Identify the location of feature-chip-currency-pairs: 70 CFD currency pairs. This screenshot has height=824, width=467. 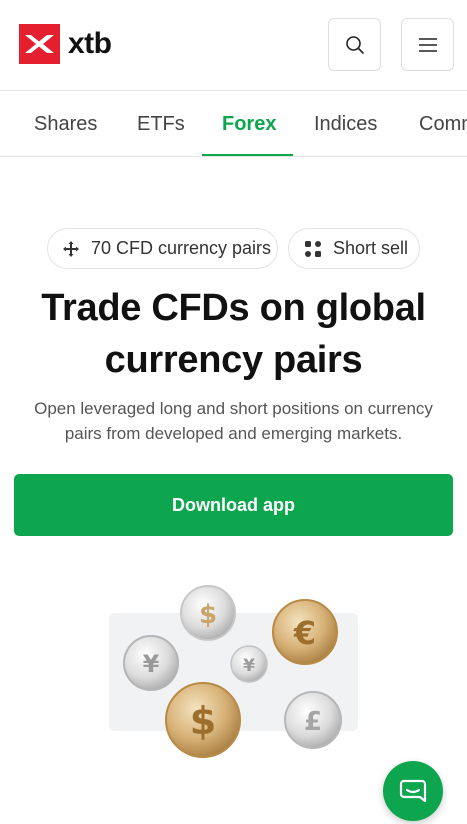
(162, 248).